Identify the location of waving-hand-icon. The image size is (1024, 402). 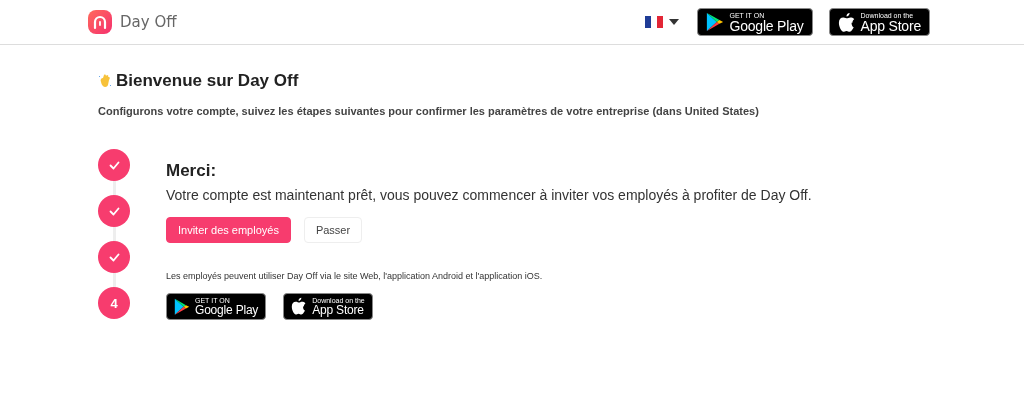
(105, 81).